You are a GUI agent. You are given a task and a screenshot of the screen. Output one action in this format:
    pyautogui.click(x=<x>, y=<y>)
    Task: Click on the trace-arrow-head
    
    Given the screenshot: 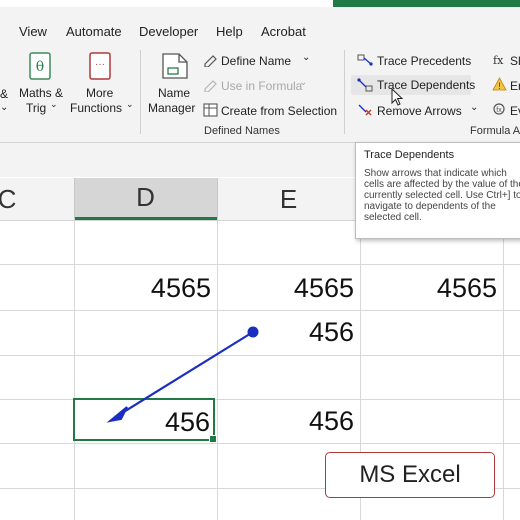 What is the action you would take?
    pyautogui.click(x=117, y=414)
    